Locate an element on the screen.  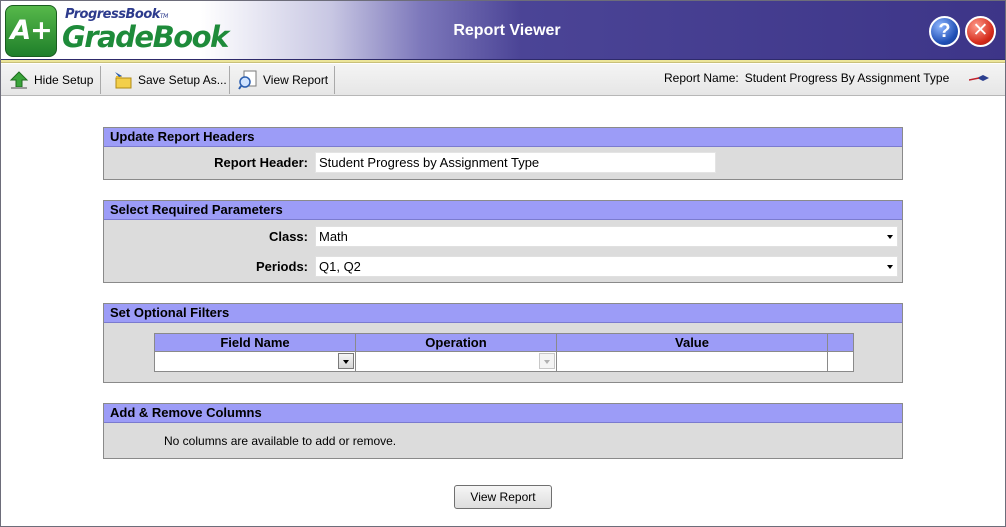
blank-column-header is located at coordinates (840, 342).